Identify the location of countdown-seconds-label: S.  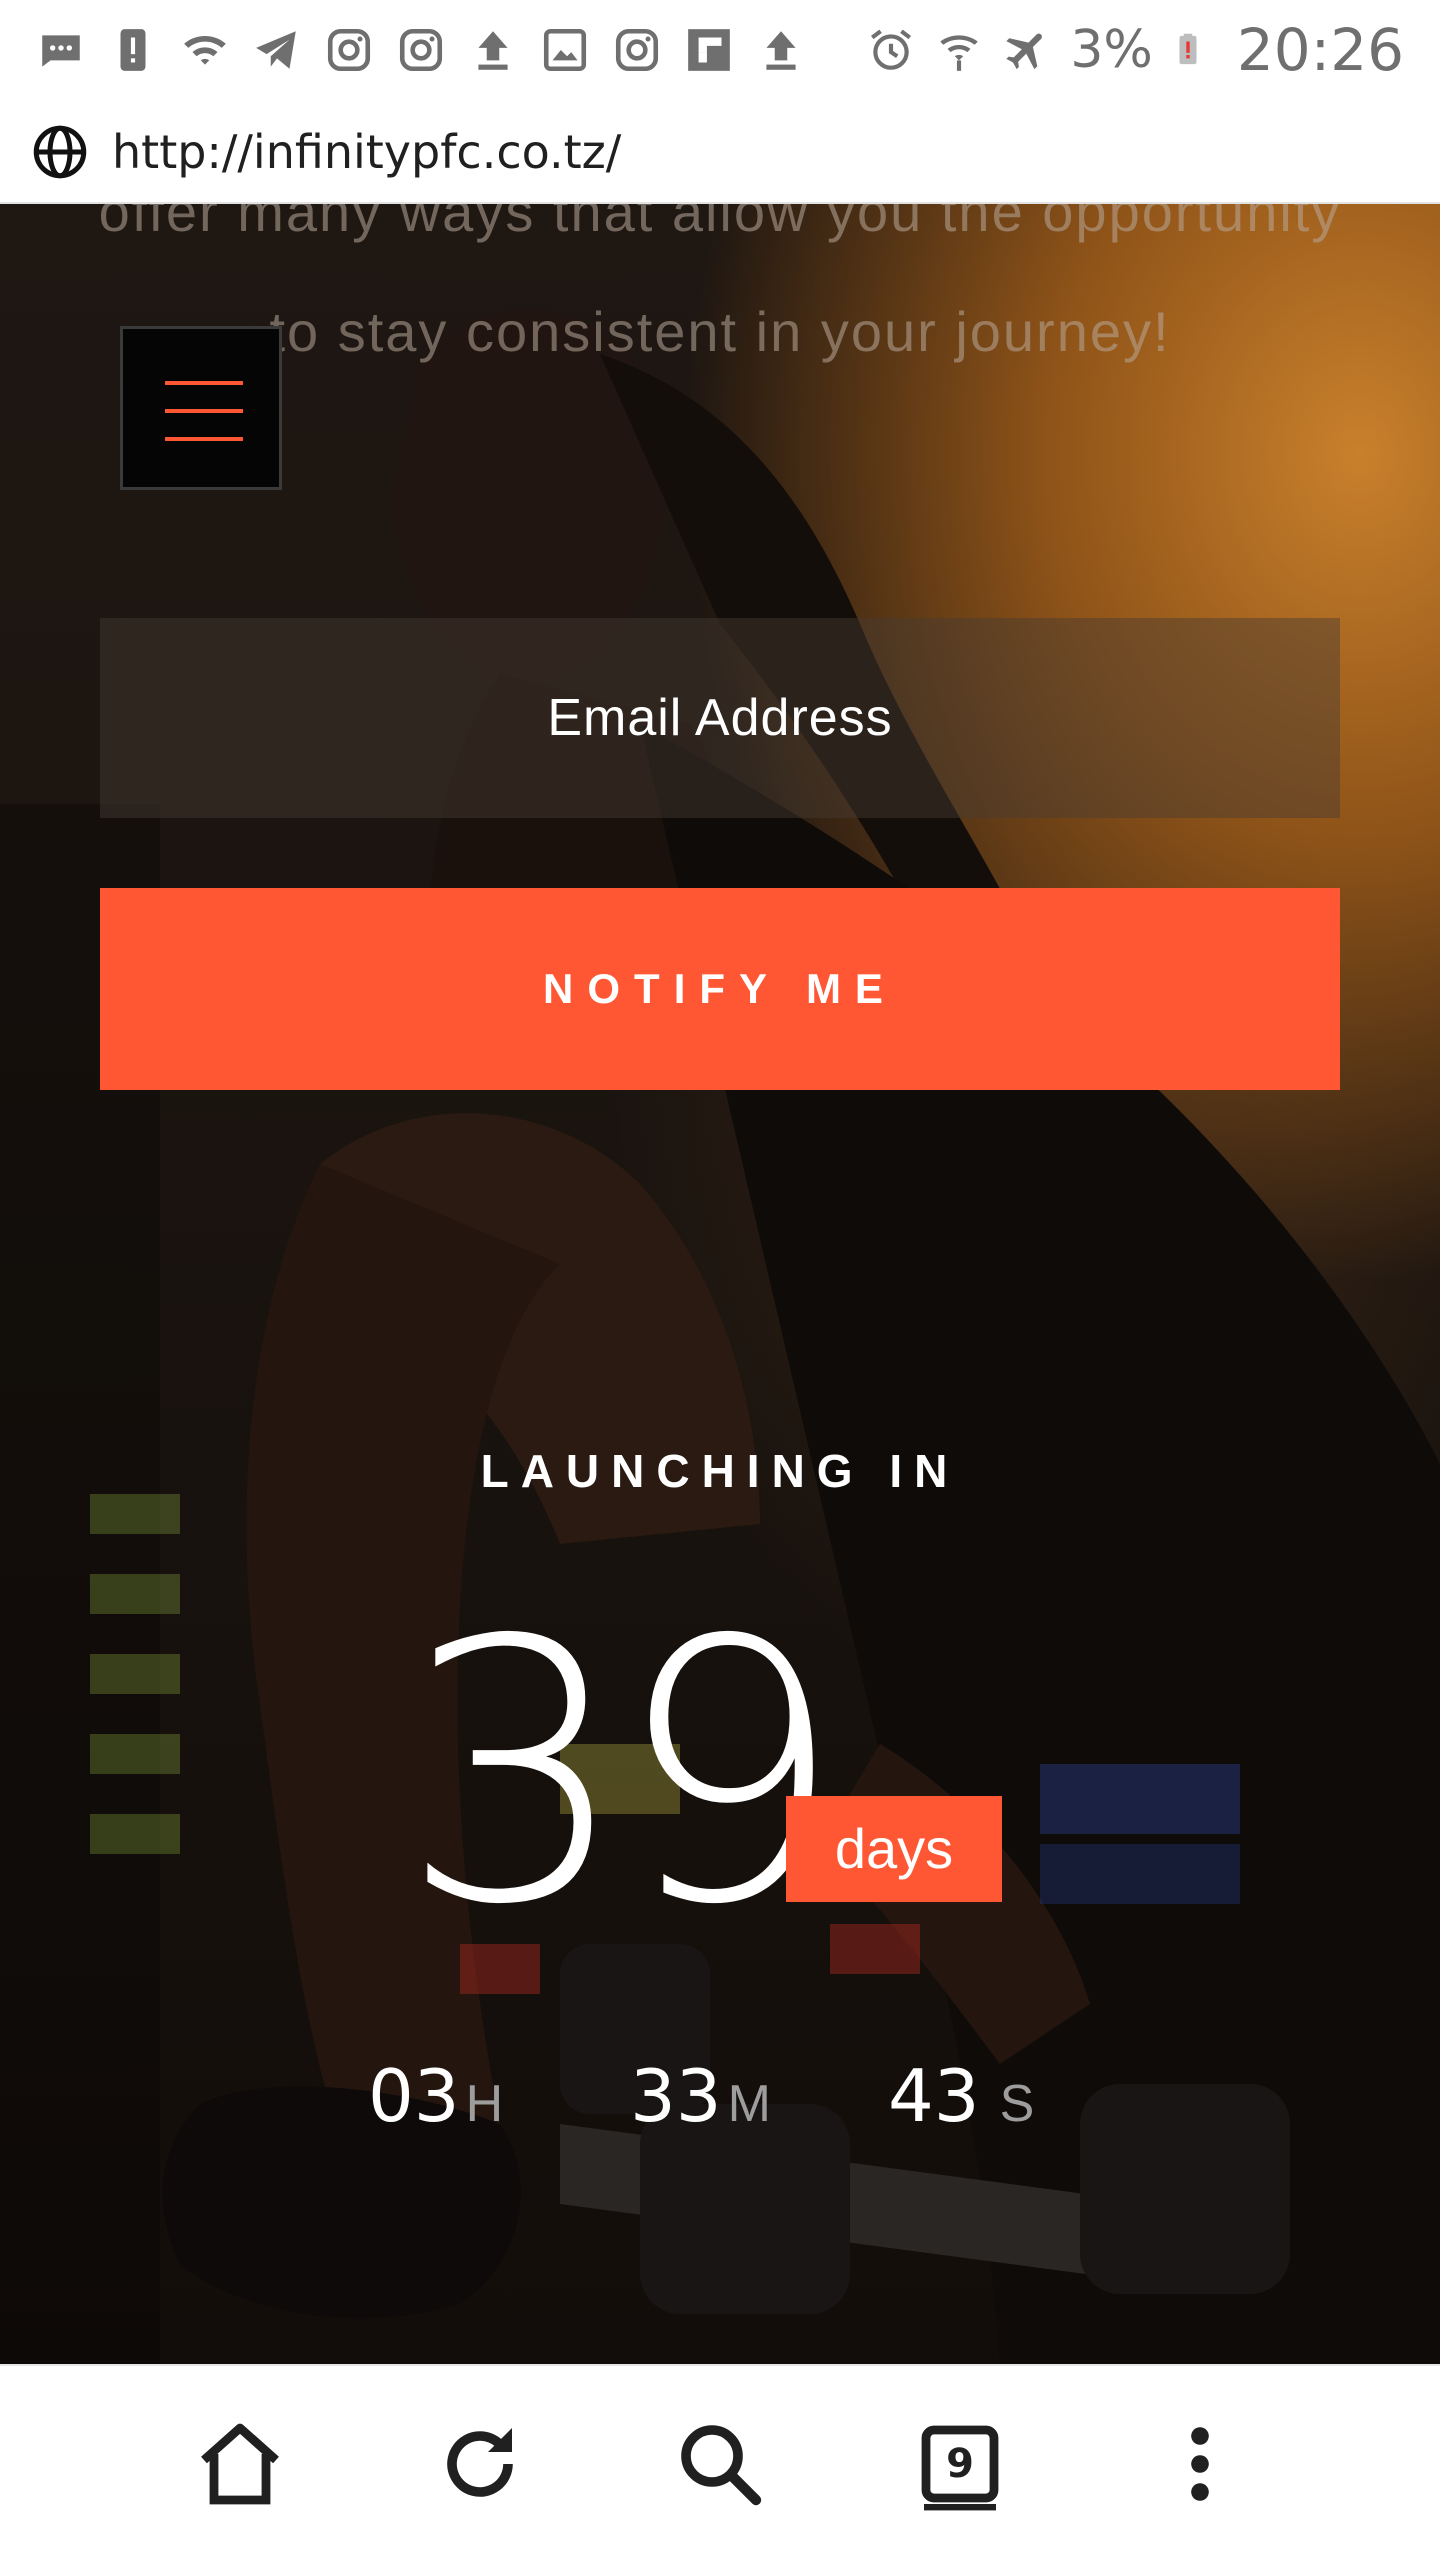
(1017, 2104).